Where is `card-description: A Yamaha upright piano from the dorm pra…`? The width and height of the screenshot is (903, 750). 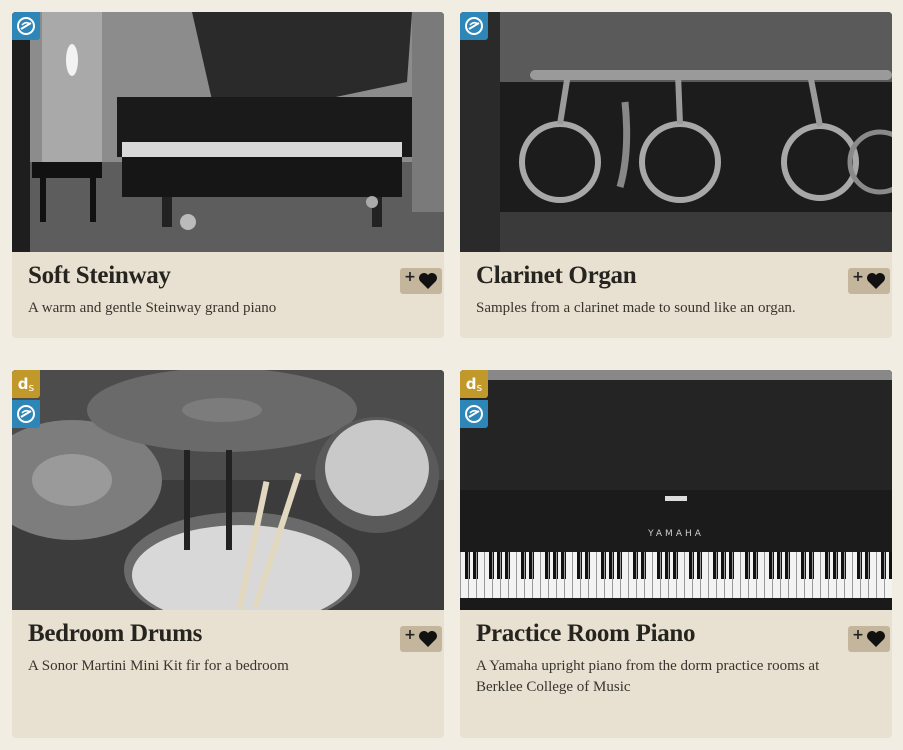 card-description: A Yamaha upright piano from the dorm pra… is located at coordinates (648, 676).